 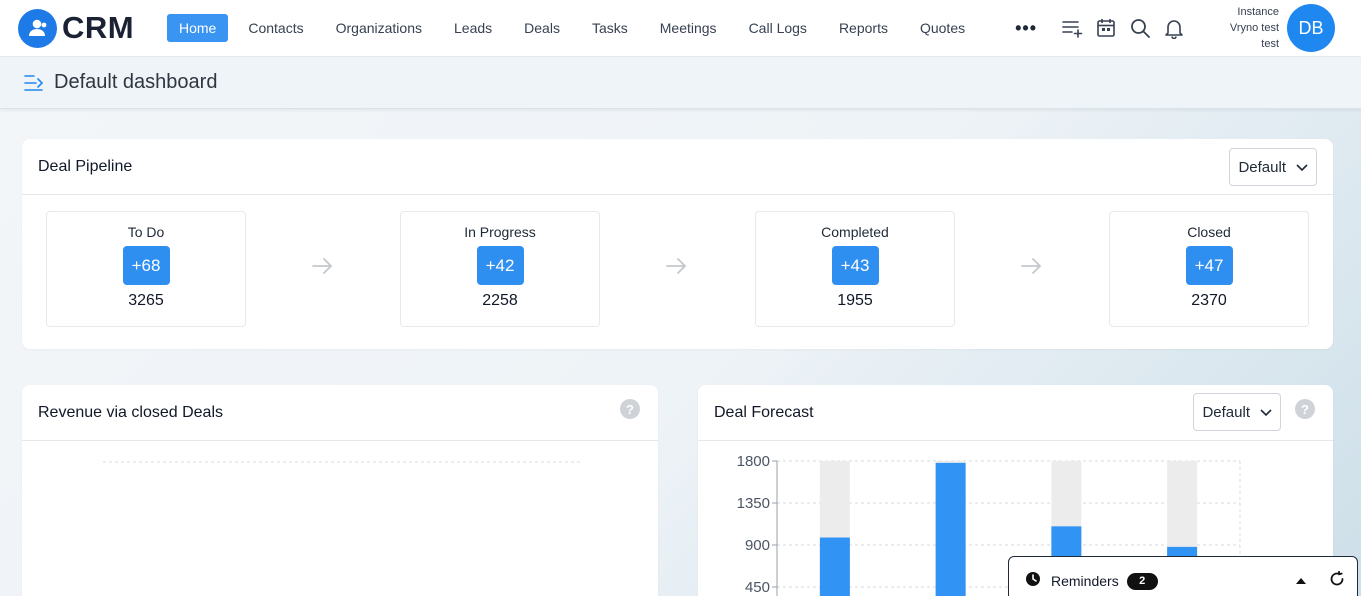 I want to click on pipeline-filter-value: Default, so click(x=1262, y=167).